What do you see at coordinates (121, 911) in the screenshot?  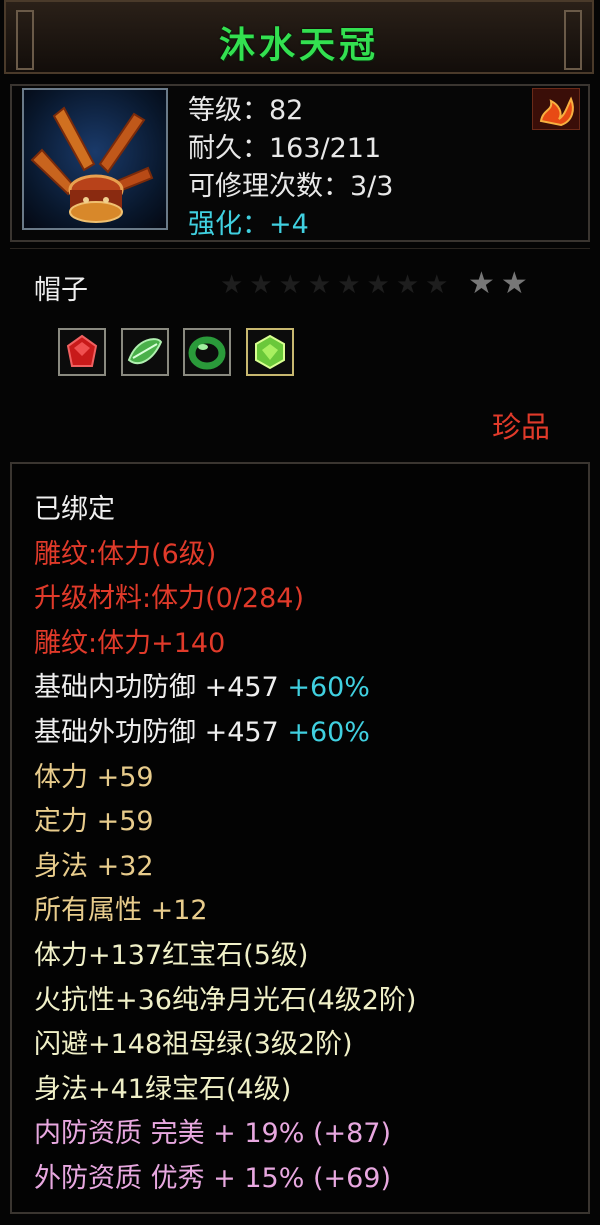 I see `attr-all-stats: 所有属性 +12` at bounding box center [121, 911].